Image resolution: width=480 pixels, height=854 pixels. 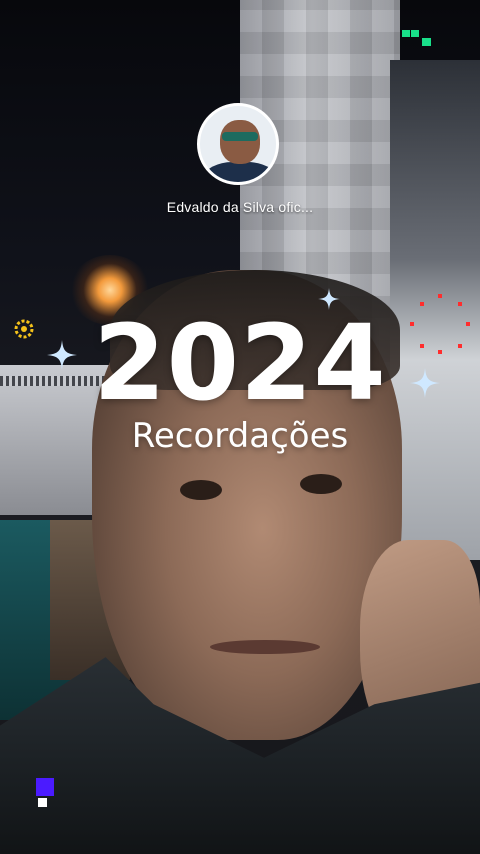 I want to click on profile-avatar, so click(x=238, y=144).